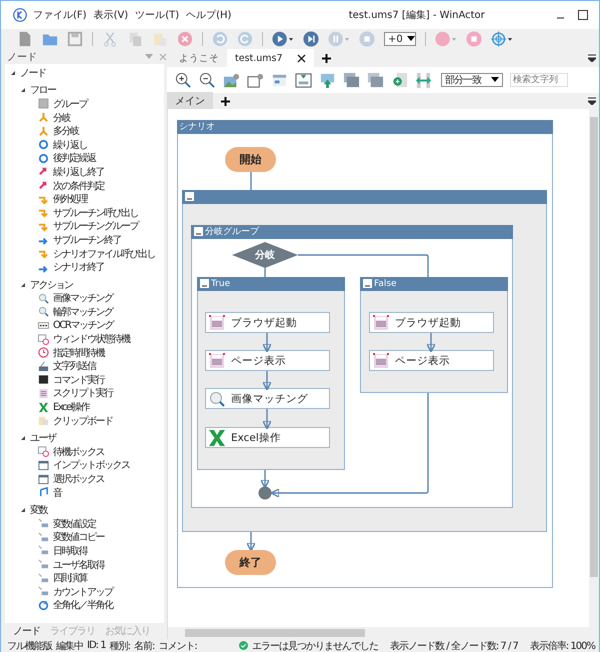 This screenshot has height=652, width=600. What do you see at coordinates (267, 398) in the screenshot?
I see `action-node: 画像マッチング` at bounding box center [267, 398].